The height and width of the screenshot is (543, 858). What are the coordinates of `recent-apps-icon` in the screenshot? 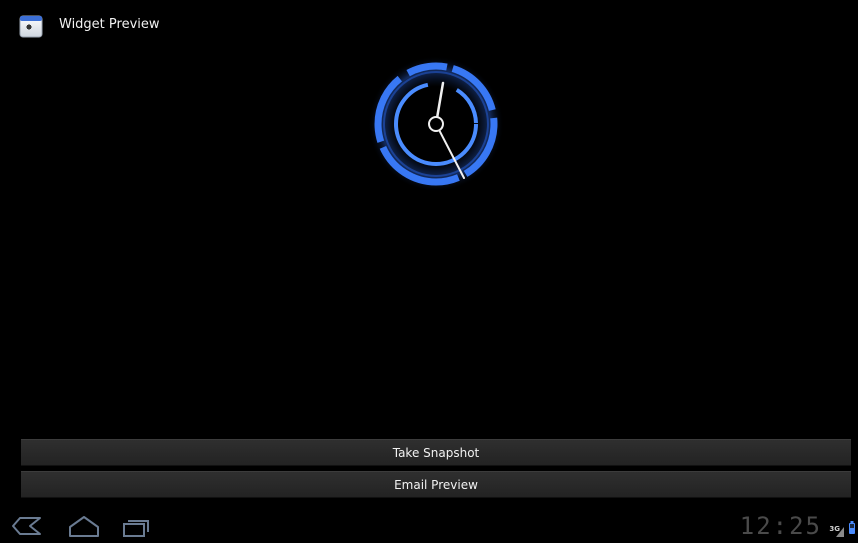 It's located at (136, 525).